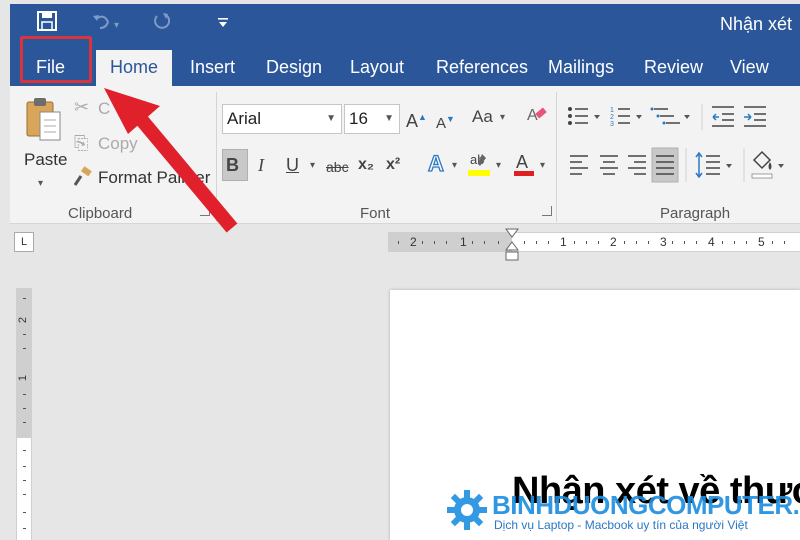 The width and height of the screenshot is (800, 540). What do you see at coordinates (292, 165) in the screenshot?
I see `underline-button: U` at bounding box center [292, 165].